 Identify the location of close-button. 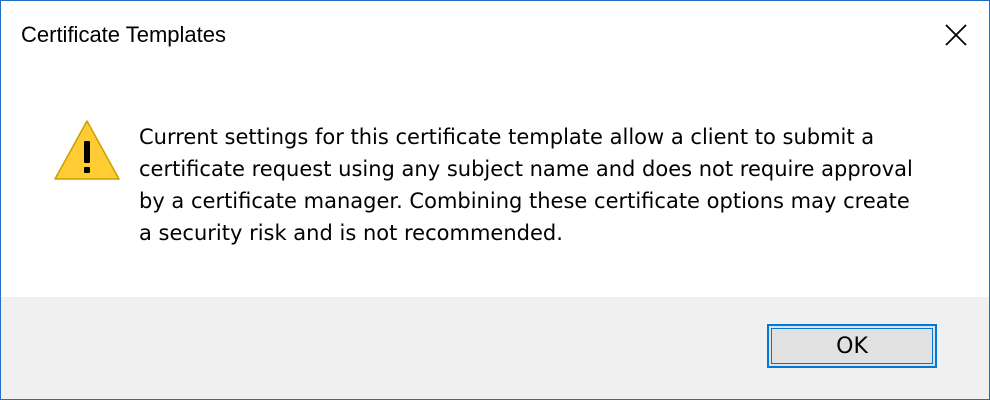
(956, 35).